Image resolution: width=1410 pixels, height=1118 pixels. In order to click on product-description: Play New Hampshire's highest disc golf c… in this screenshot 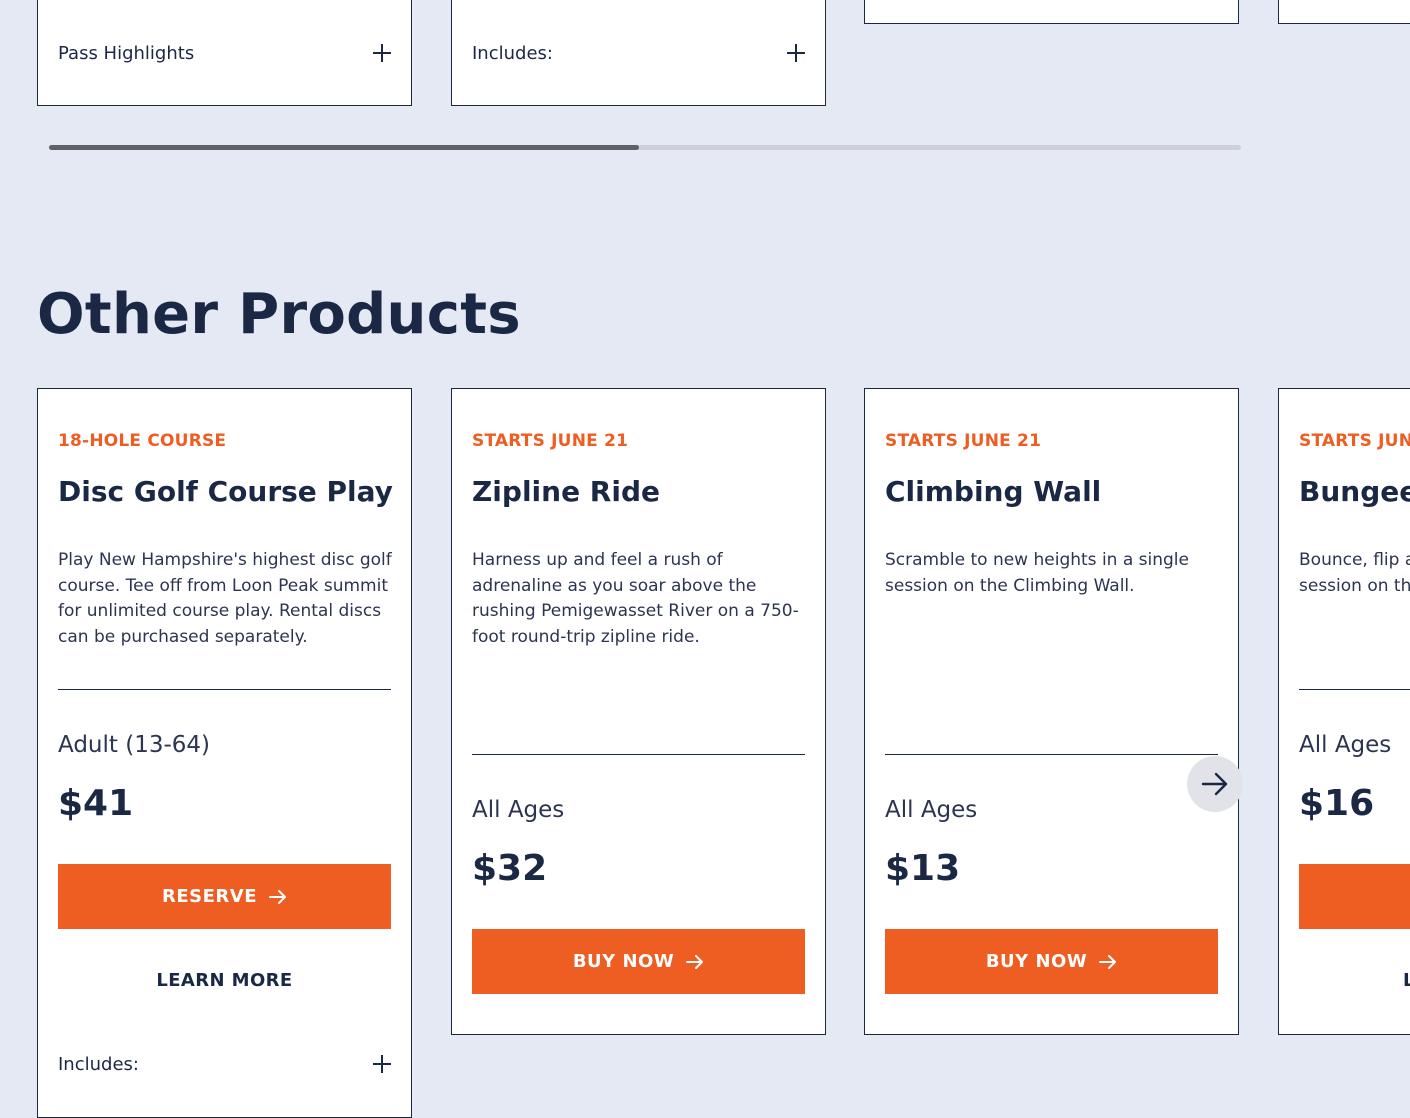, I will do `click(225, 598)`.